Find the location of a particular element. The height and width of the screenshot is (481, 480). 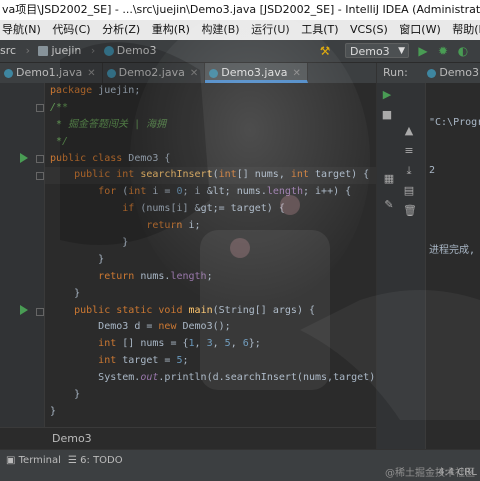

terminal-icon: ▣ is located at coordinates (11, 460).